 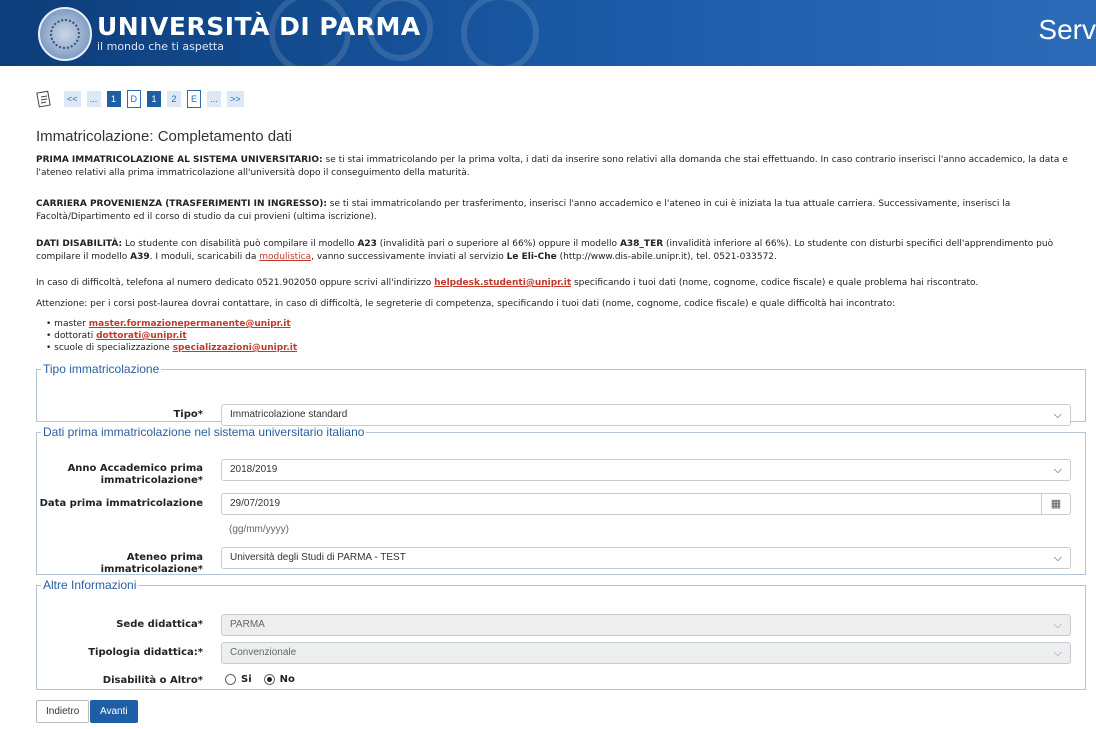 I want to click on data-label: Data prima immatricolazione, so click(x=121, y=503).